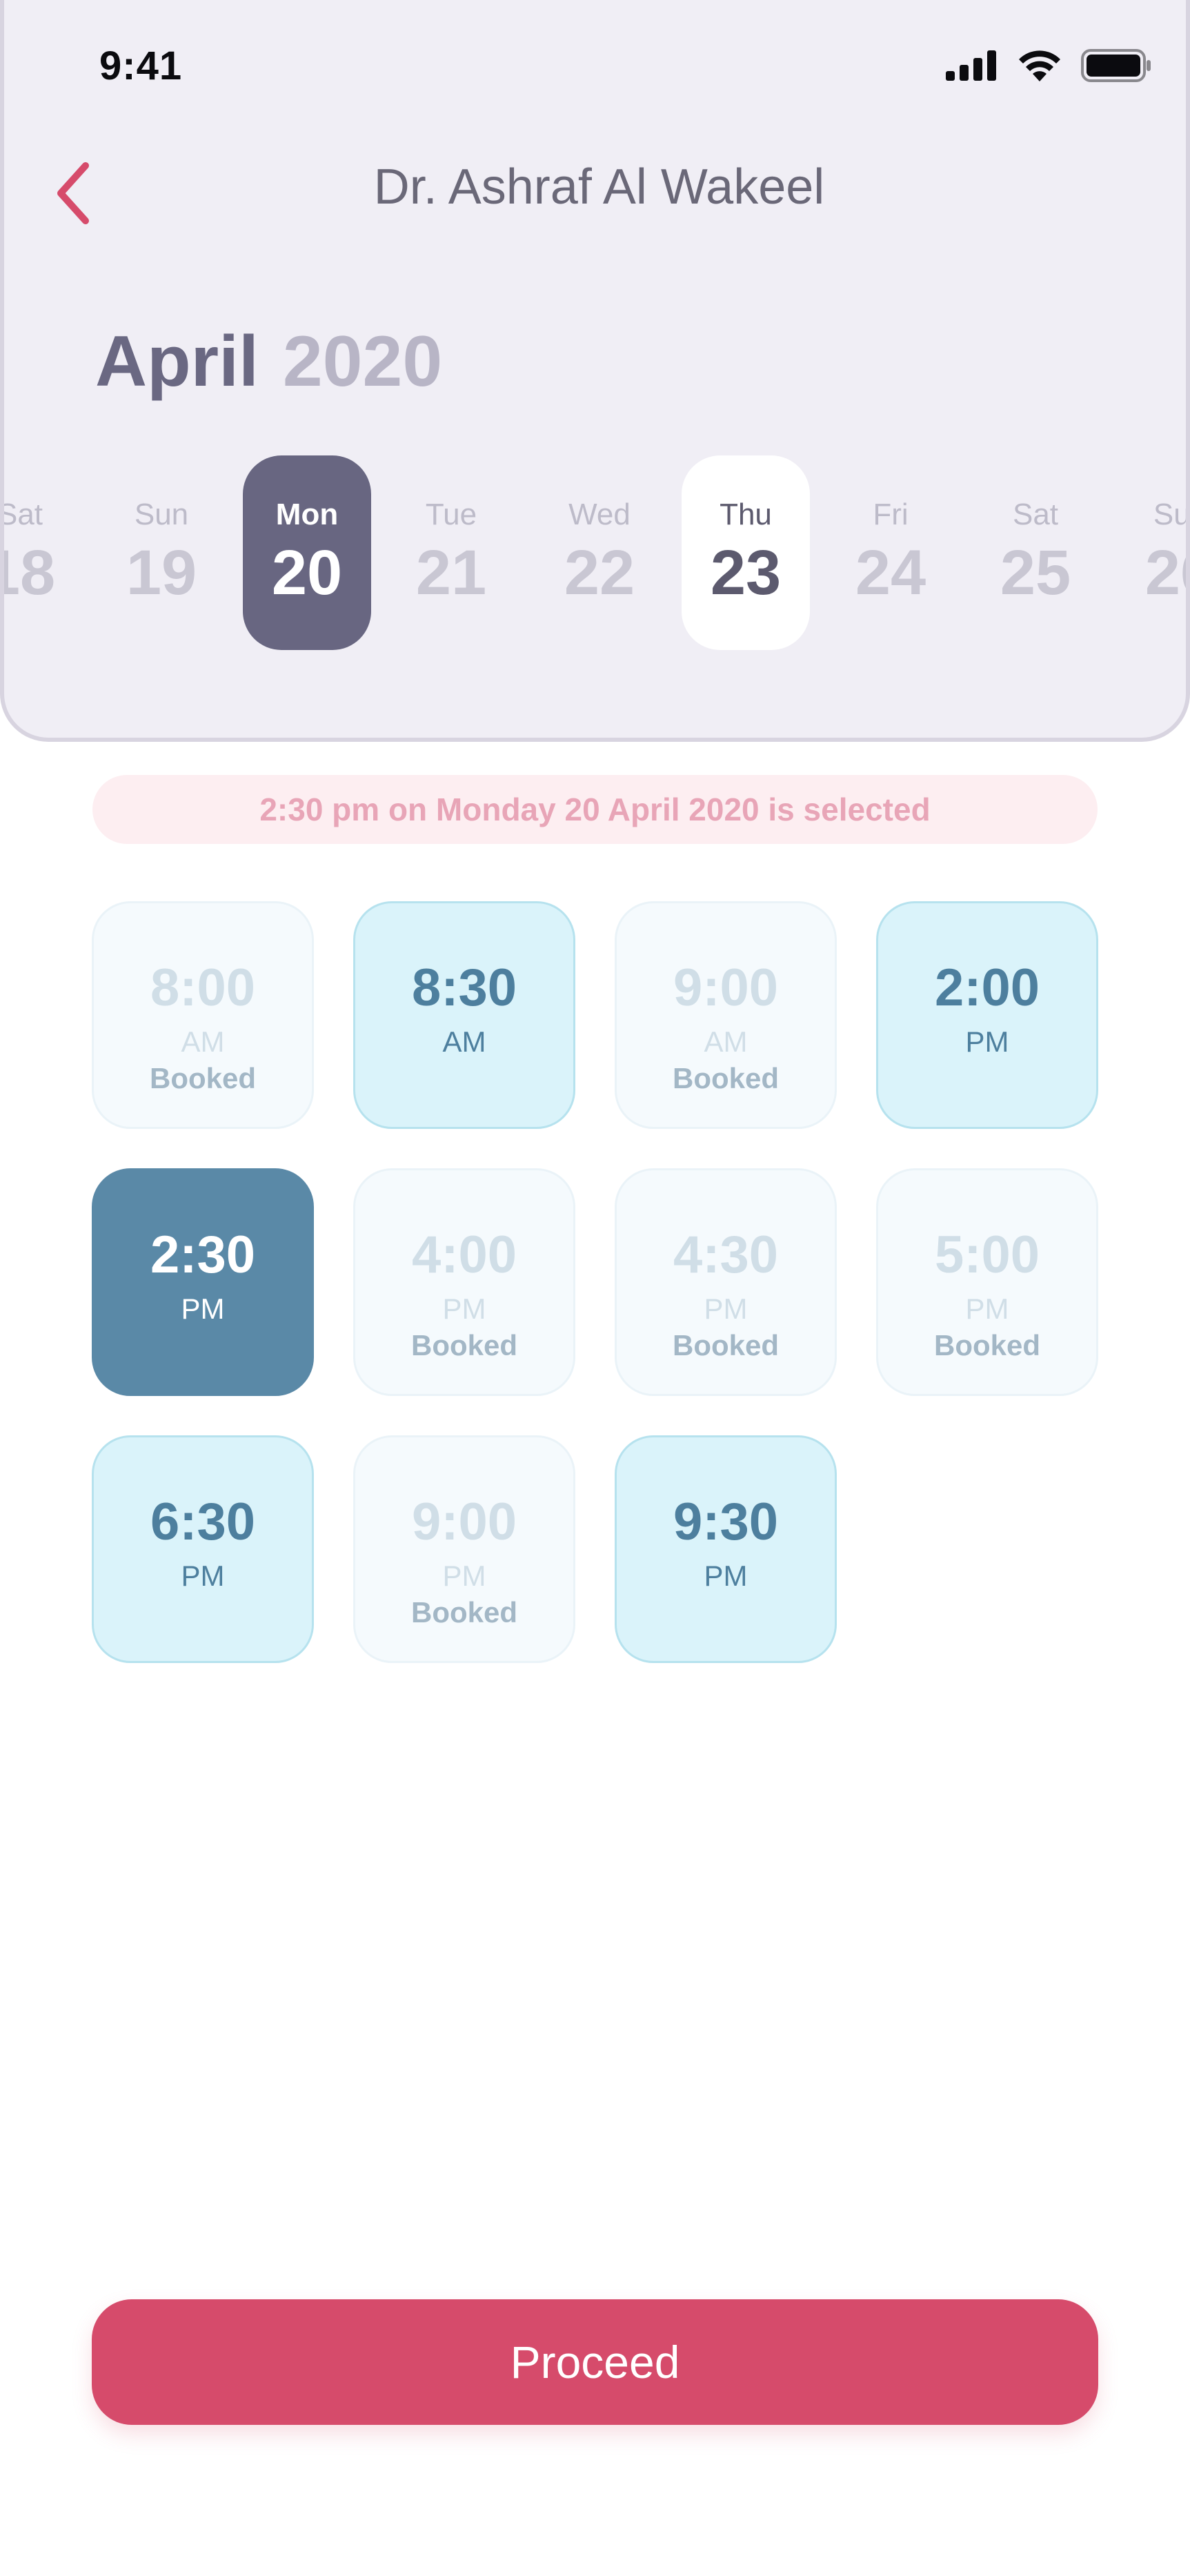 The height and width of the screenshot is (2576, 1190). Describe the element at coordinates (599, 187) in the screenshot. I see `page-title: Dr. Ashraf Al Wakeel` at that location.